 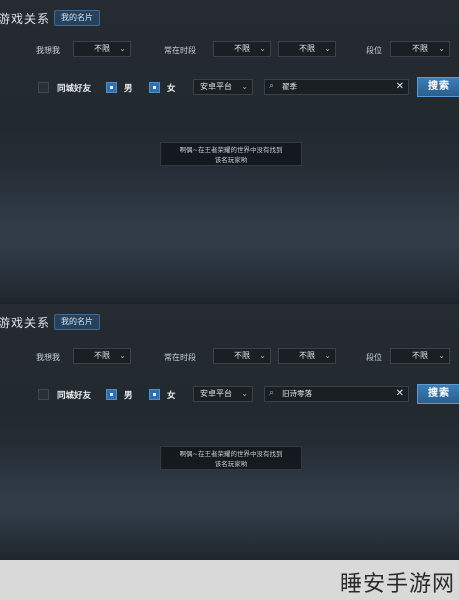 What do you see at coordinates (336, 87) in the screenshot?
I see `search-input: ⌕ 翟季 ✕` at bounding box center [336, 87].